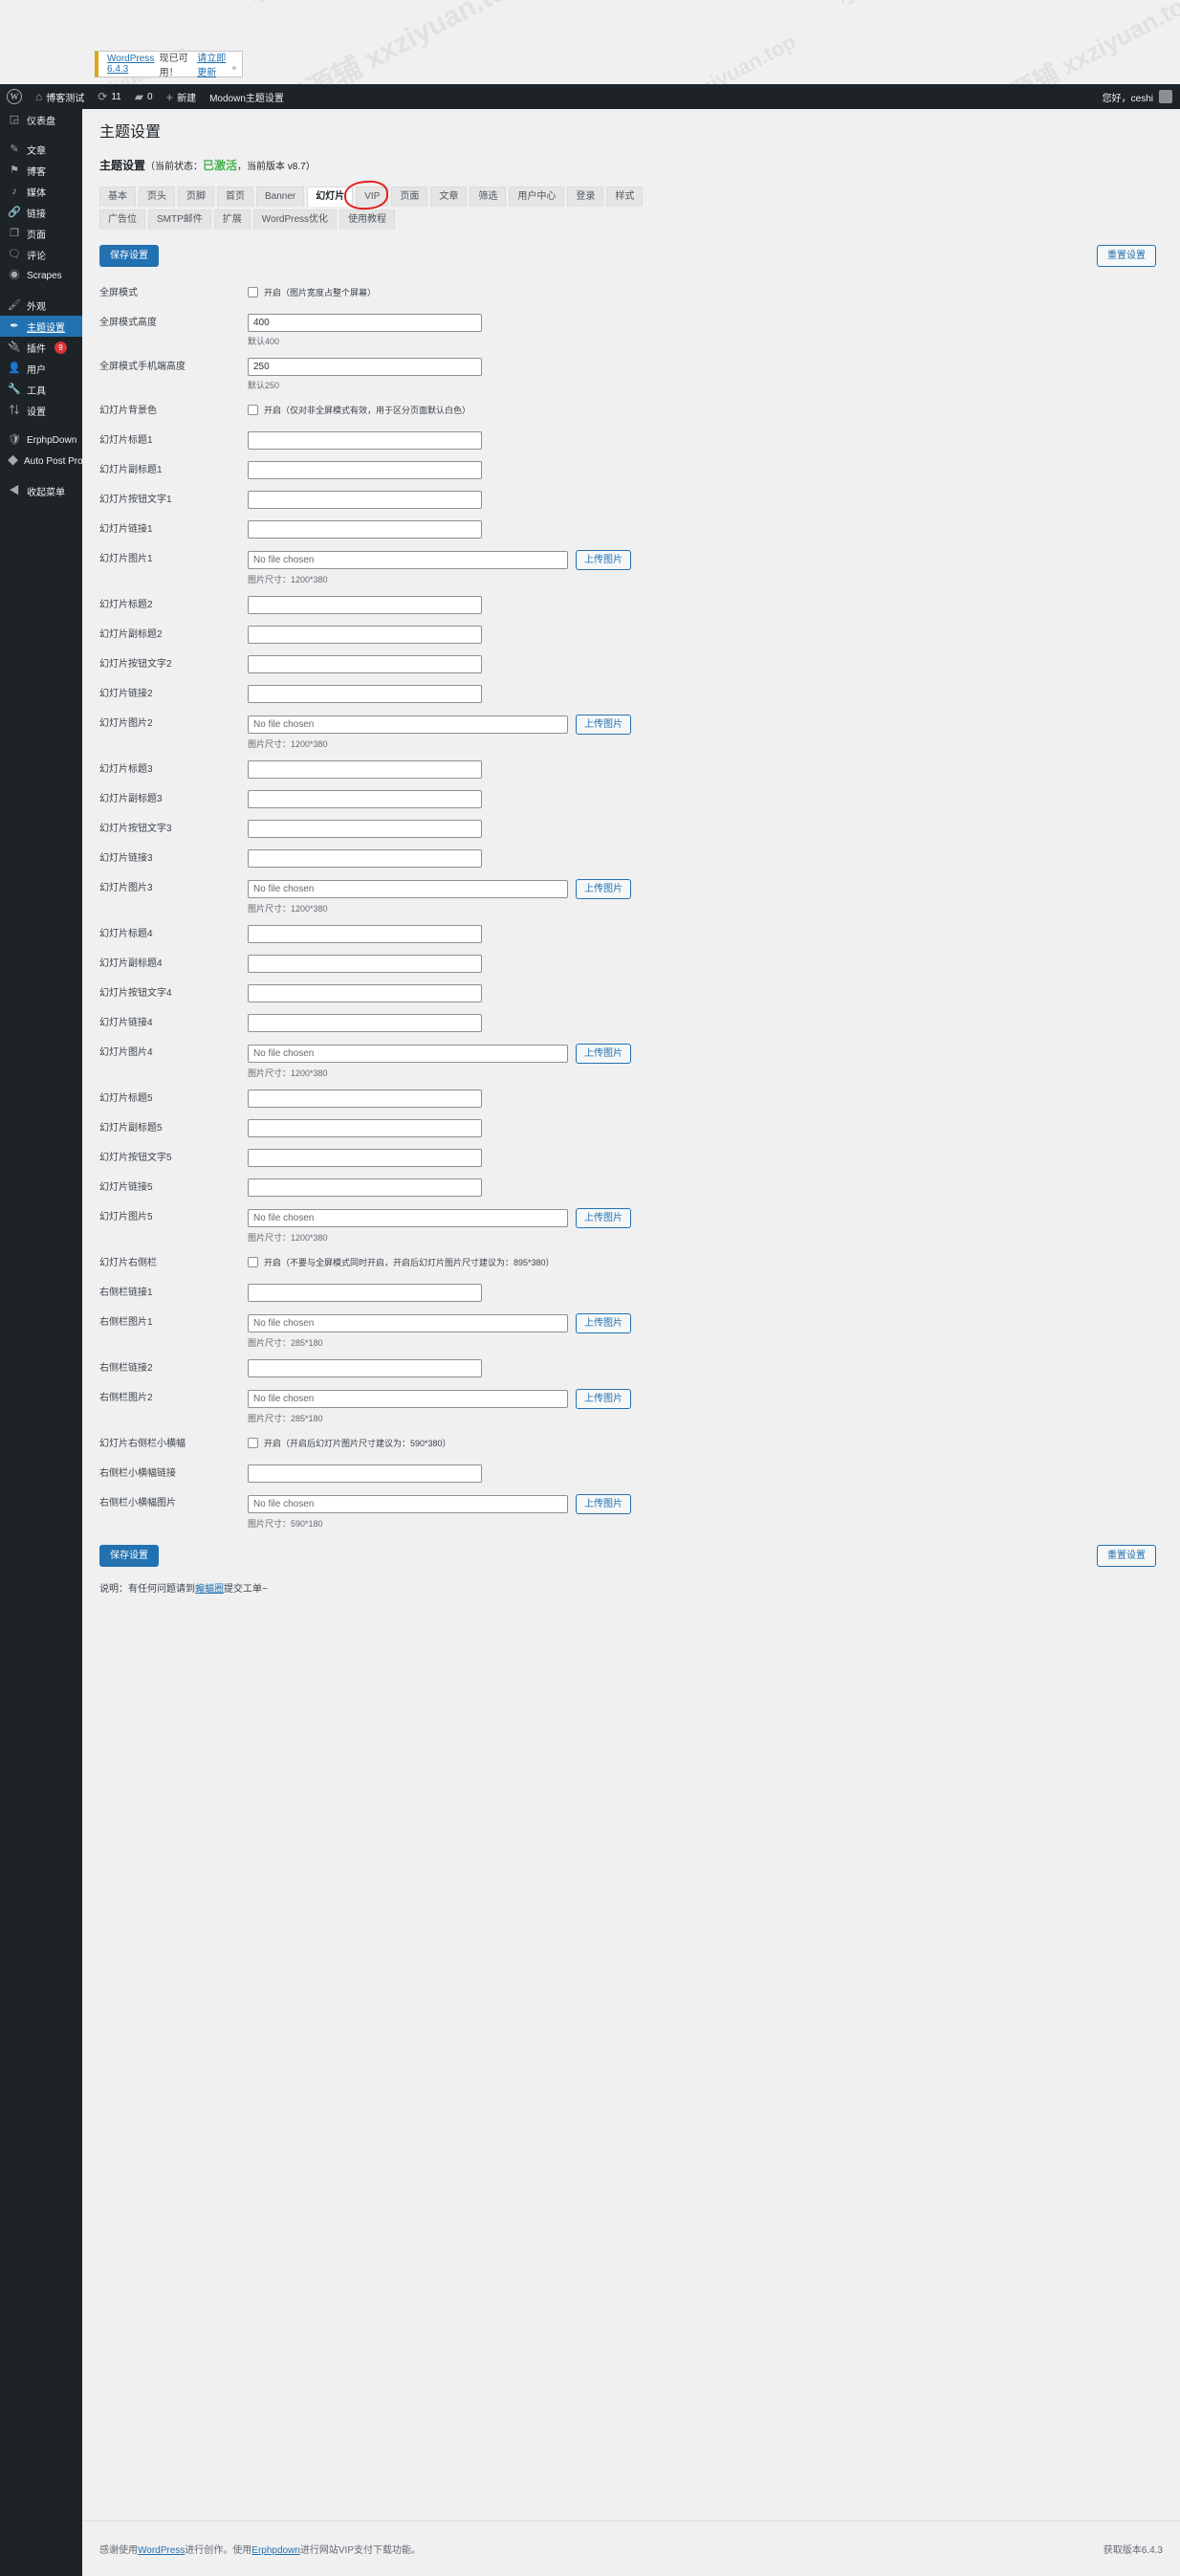 This screenshot has width=1180, height=2576. What do you see at coordinates (41, 233) in the screenshot?
I see `sidebar-item-5: ❐ 页面` at bounding box center [41, 233].